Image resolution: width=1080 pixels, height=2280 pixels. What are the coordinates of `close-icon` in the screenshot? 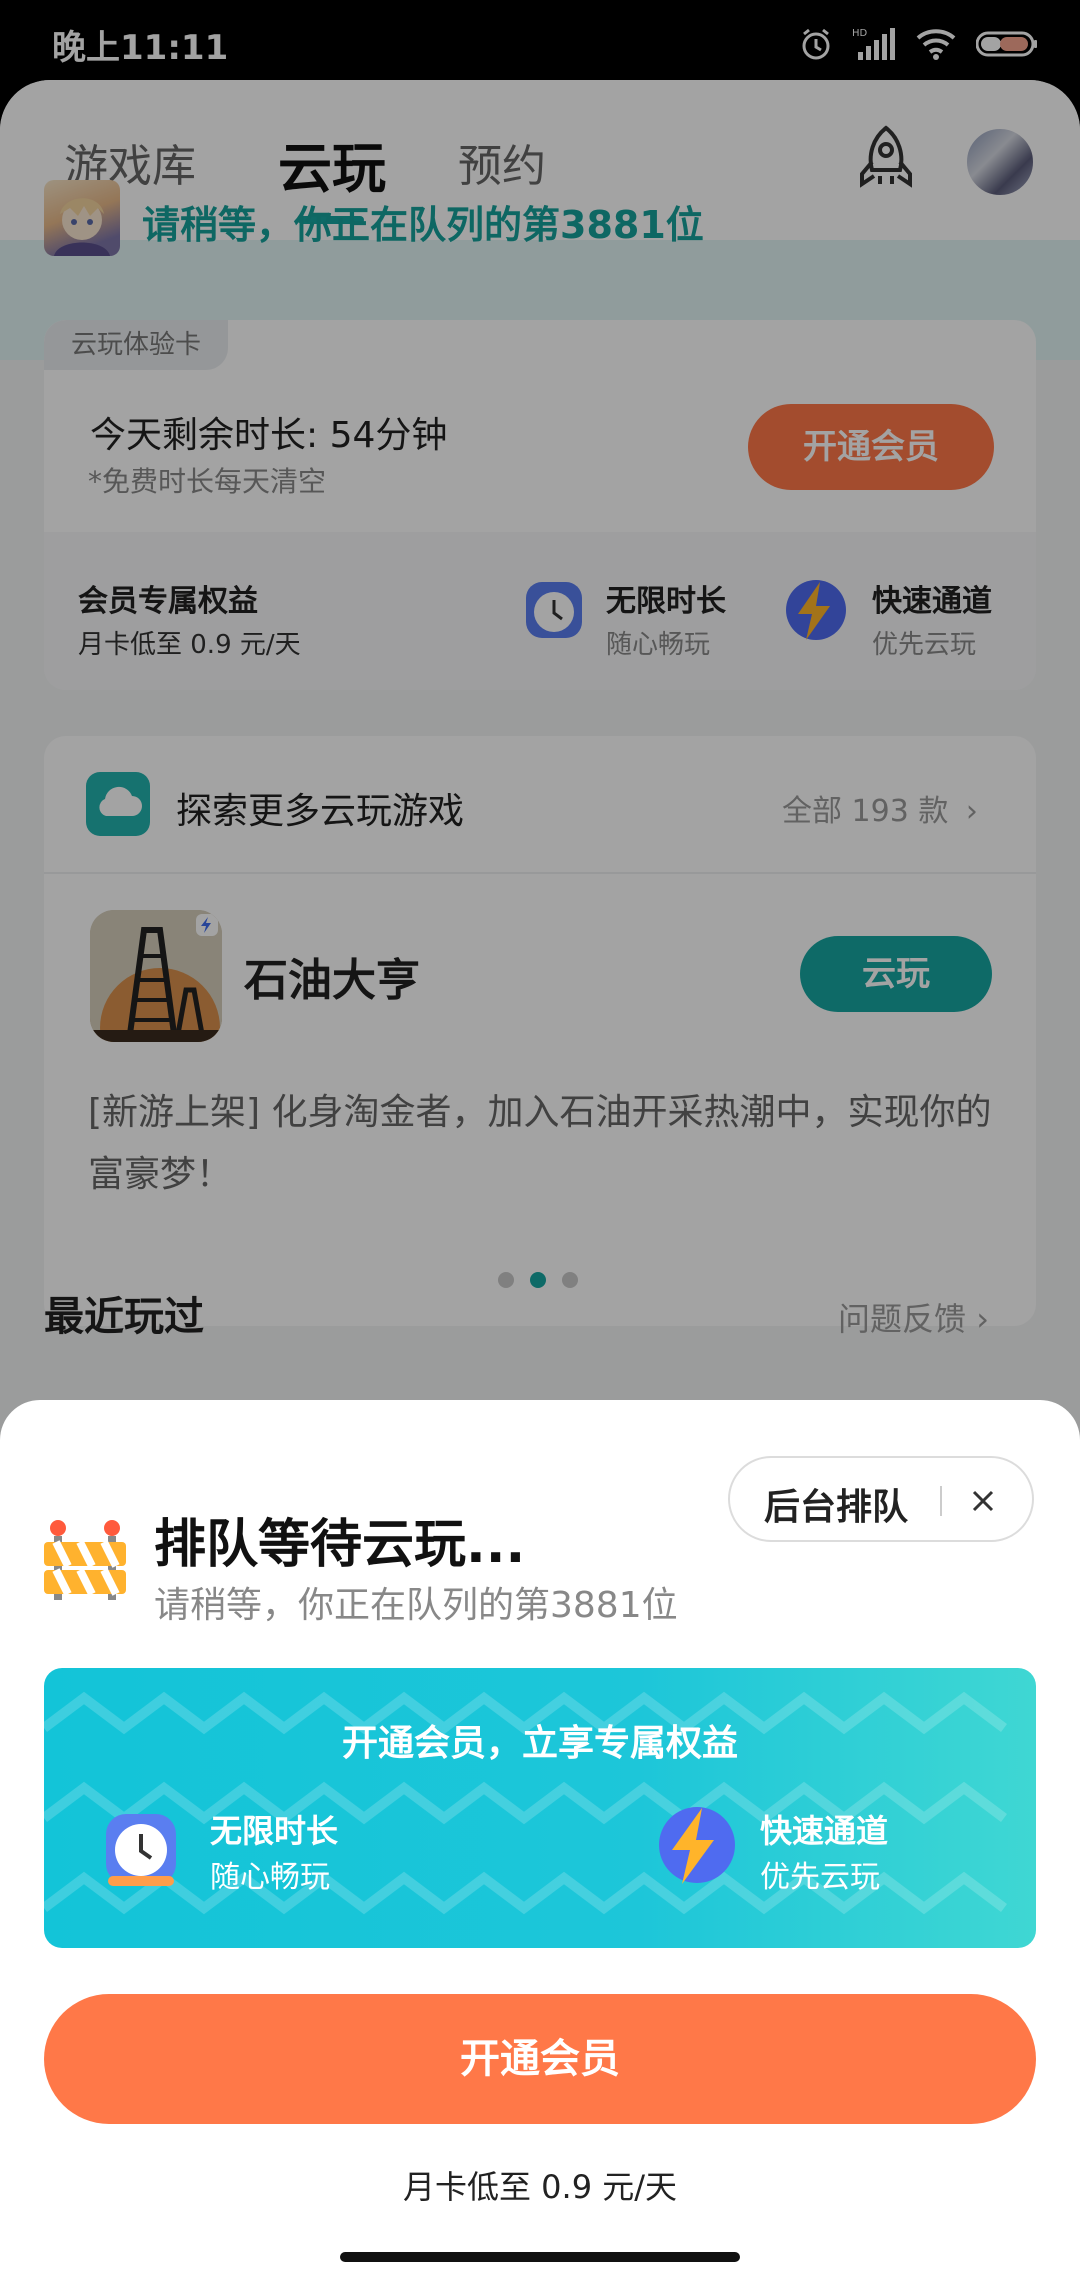 It's located at (983, 1501).